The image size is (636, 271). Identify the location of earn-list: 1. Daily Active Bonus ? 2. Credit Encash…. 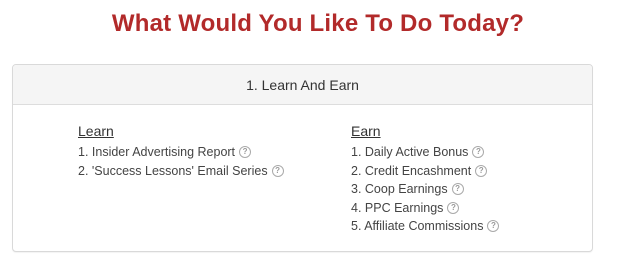
(425, 189).